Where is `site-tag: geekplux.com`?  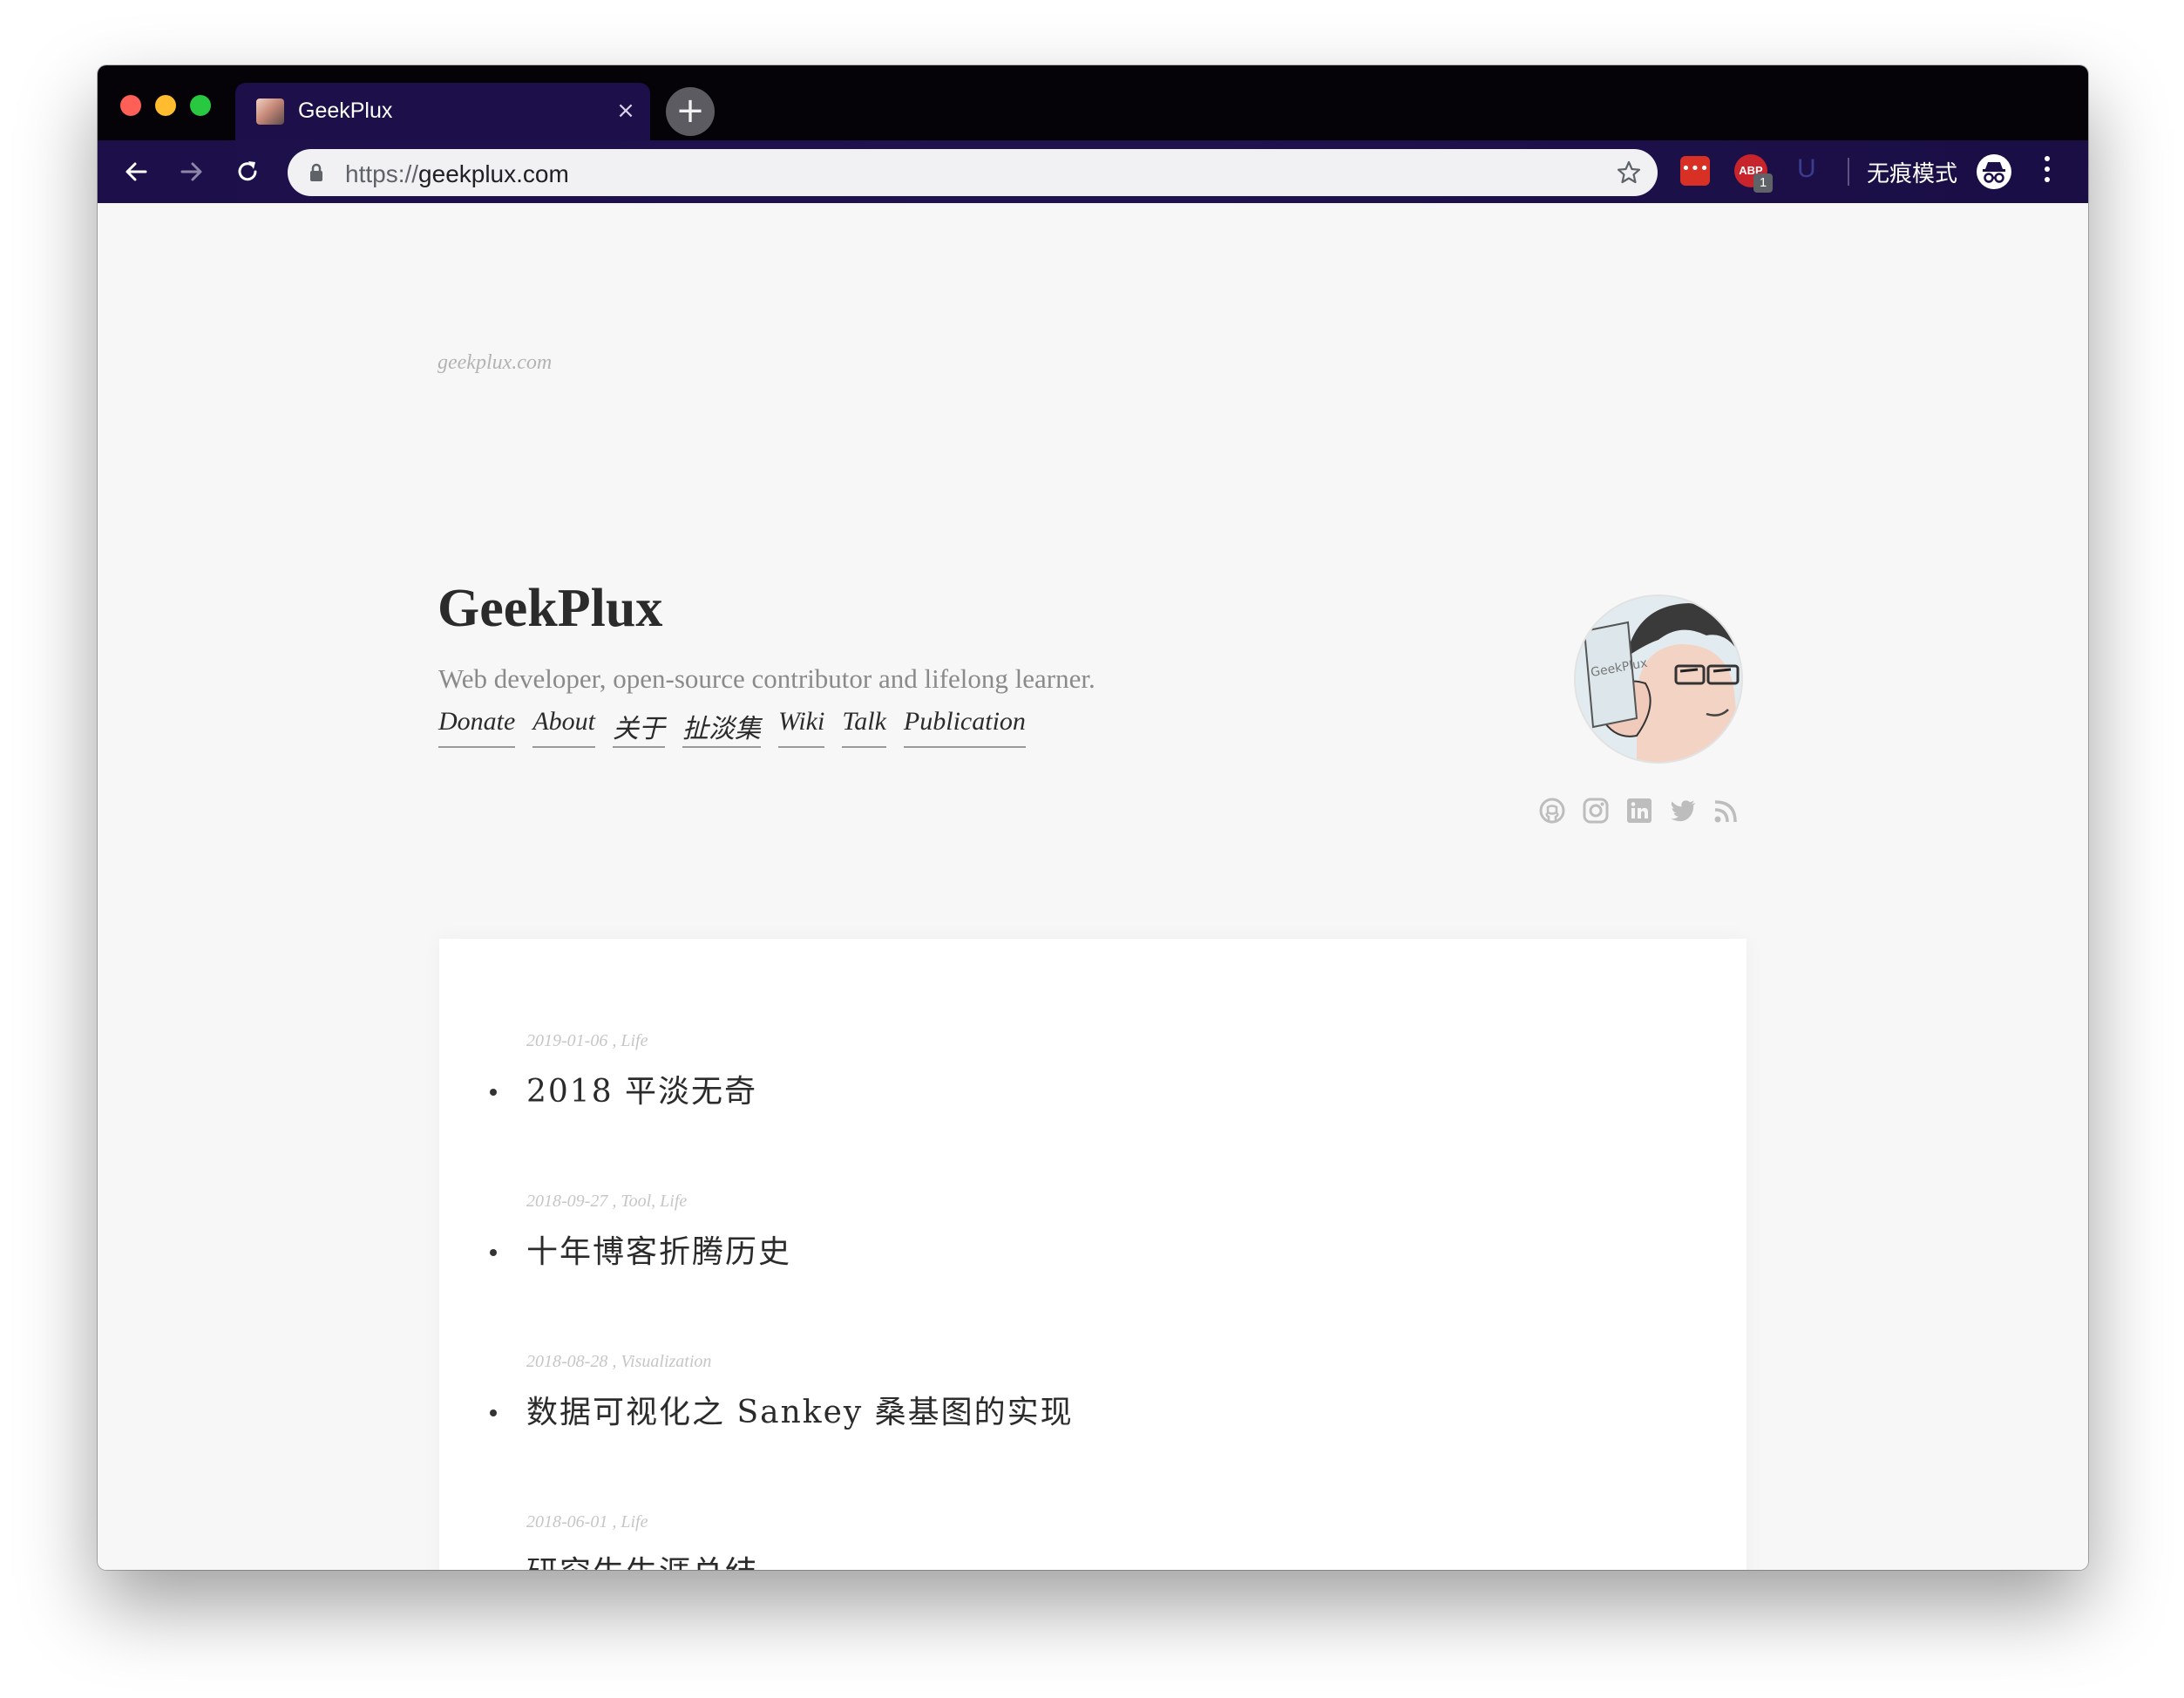 site-tag: geekplux.com is located at coordinates (494, 363).